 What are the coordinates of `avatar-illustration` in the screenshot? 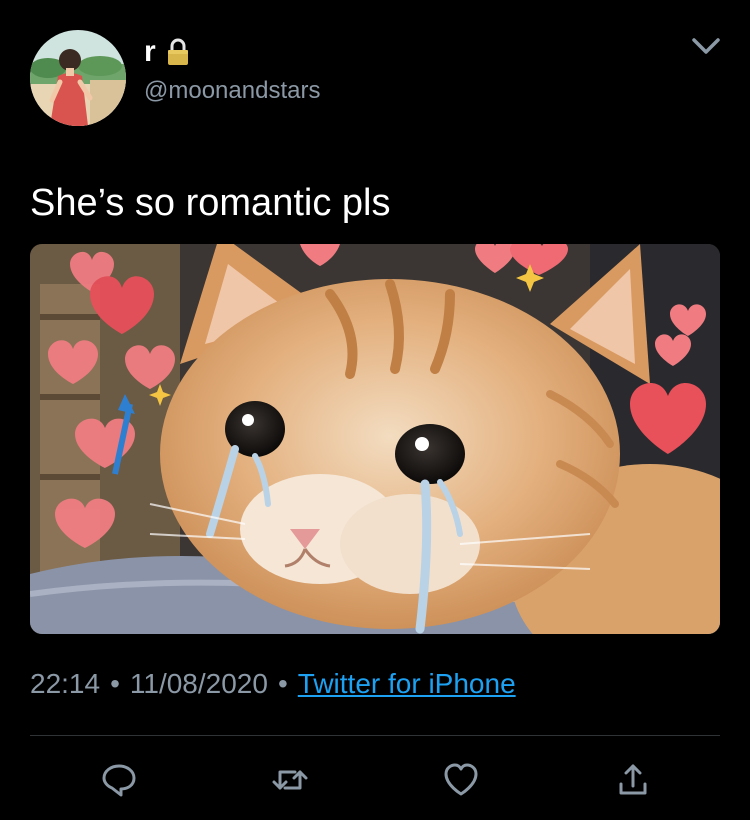 It's located at (78, 78).